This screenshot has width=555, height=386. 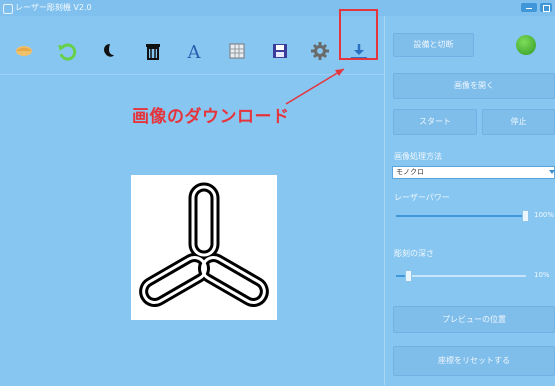 What do you see at coordinates (358, 34) in the screenshot?
I see `download-highlight-box` at bounding box center [358, 34].